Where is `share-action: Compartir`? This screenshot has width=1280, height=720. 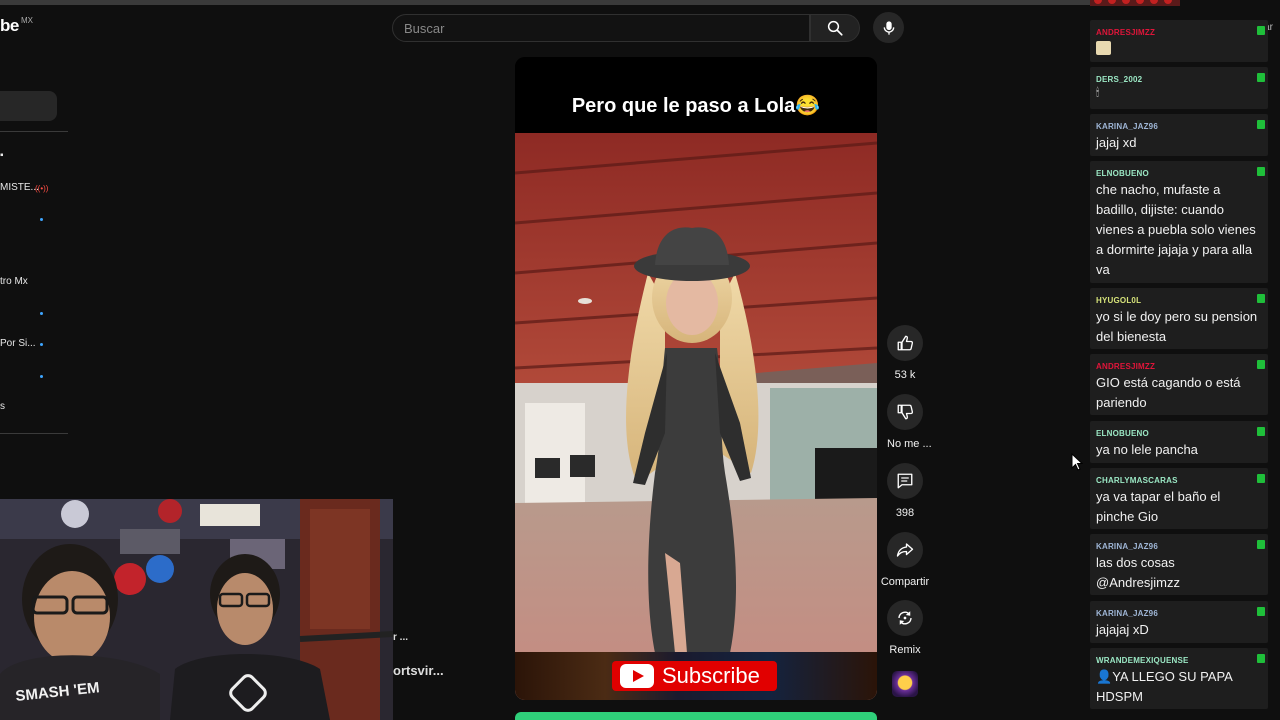
share-action: Compartir is located at coordinates (905, 560).